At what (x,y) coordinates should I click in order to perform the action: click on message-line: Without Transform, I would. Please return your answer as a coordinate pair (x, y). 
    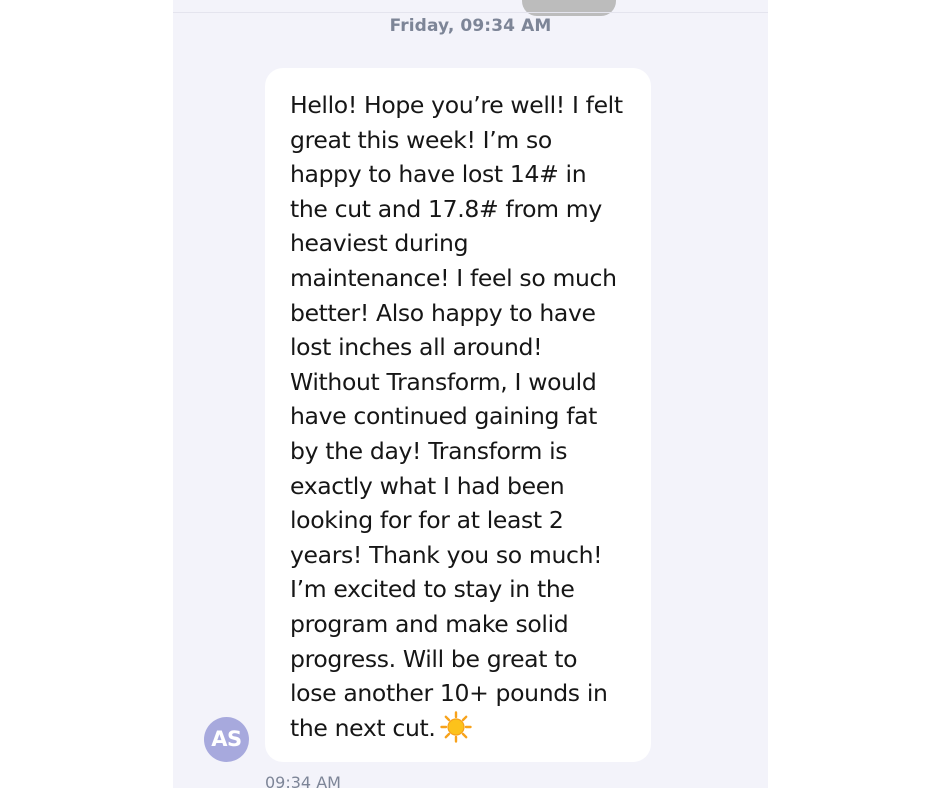
    Looking at the image, I should click on (443, 381).